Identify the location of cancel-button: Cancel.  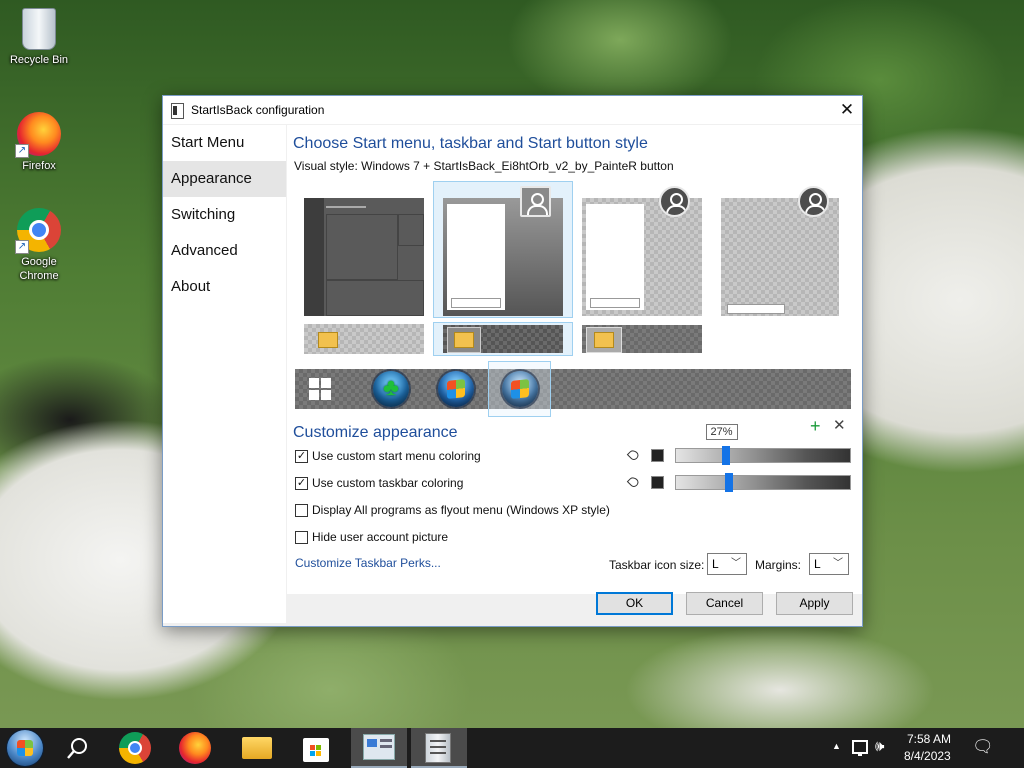
(724, 603).